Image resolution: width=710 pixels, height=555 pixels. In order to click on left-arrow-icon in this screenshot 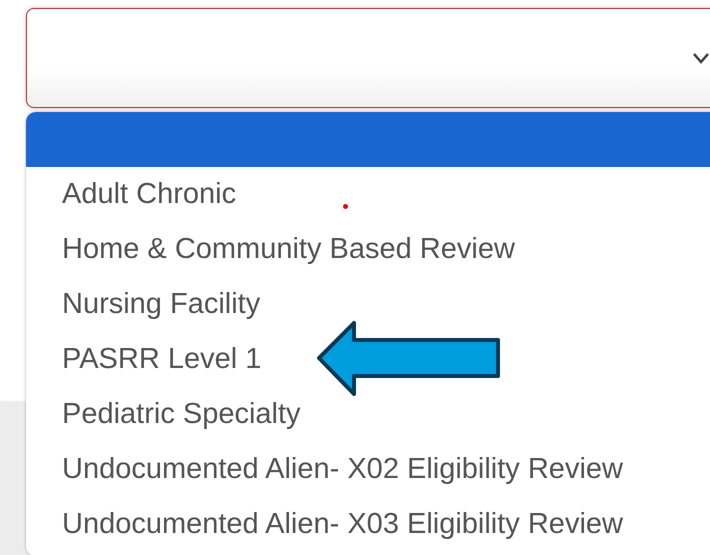, I will do `click(409, 359)`.